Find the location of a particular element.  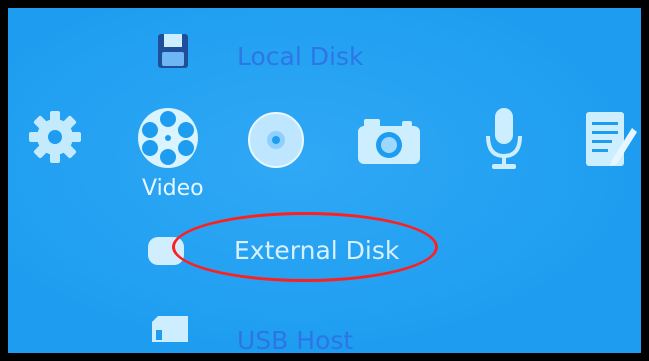

sd-card-icon is located at coordinates (170, 329).